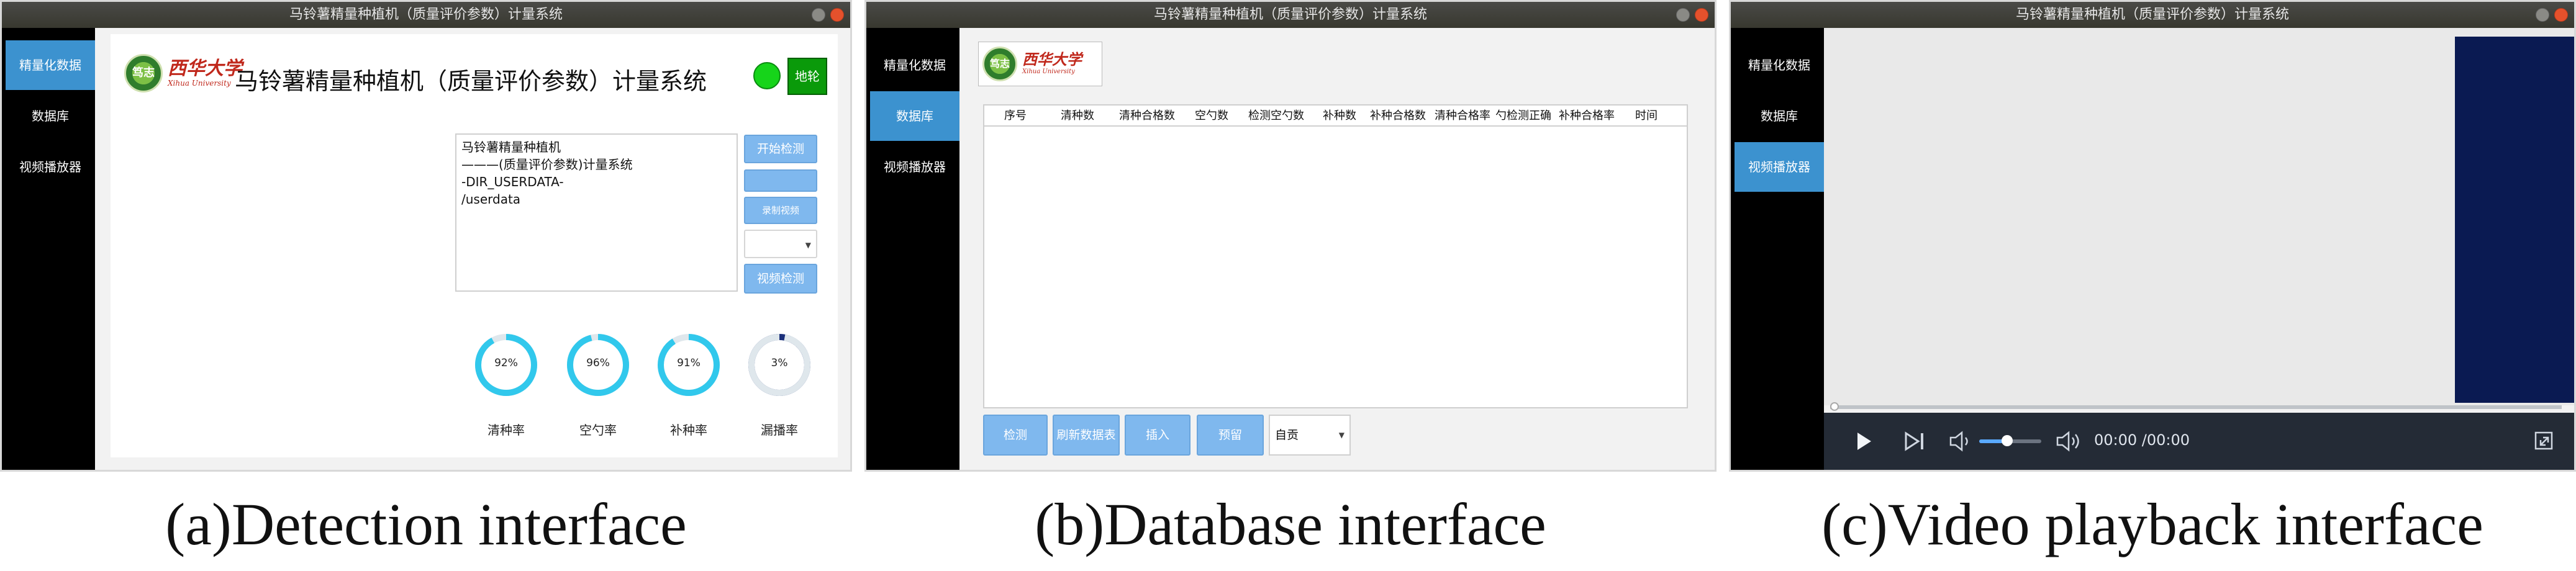 Image resolution: width=2576 pixels, height=571 pixels. I want to click on video-frame, so click(2514, 220).